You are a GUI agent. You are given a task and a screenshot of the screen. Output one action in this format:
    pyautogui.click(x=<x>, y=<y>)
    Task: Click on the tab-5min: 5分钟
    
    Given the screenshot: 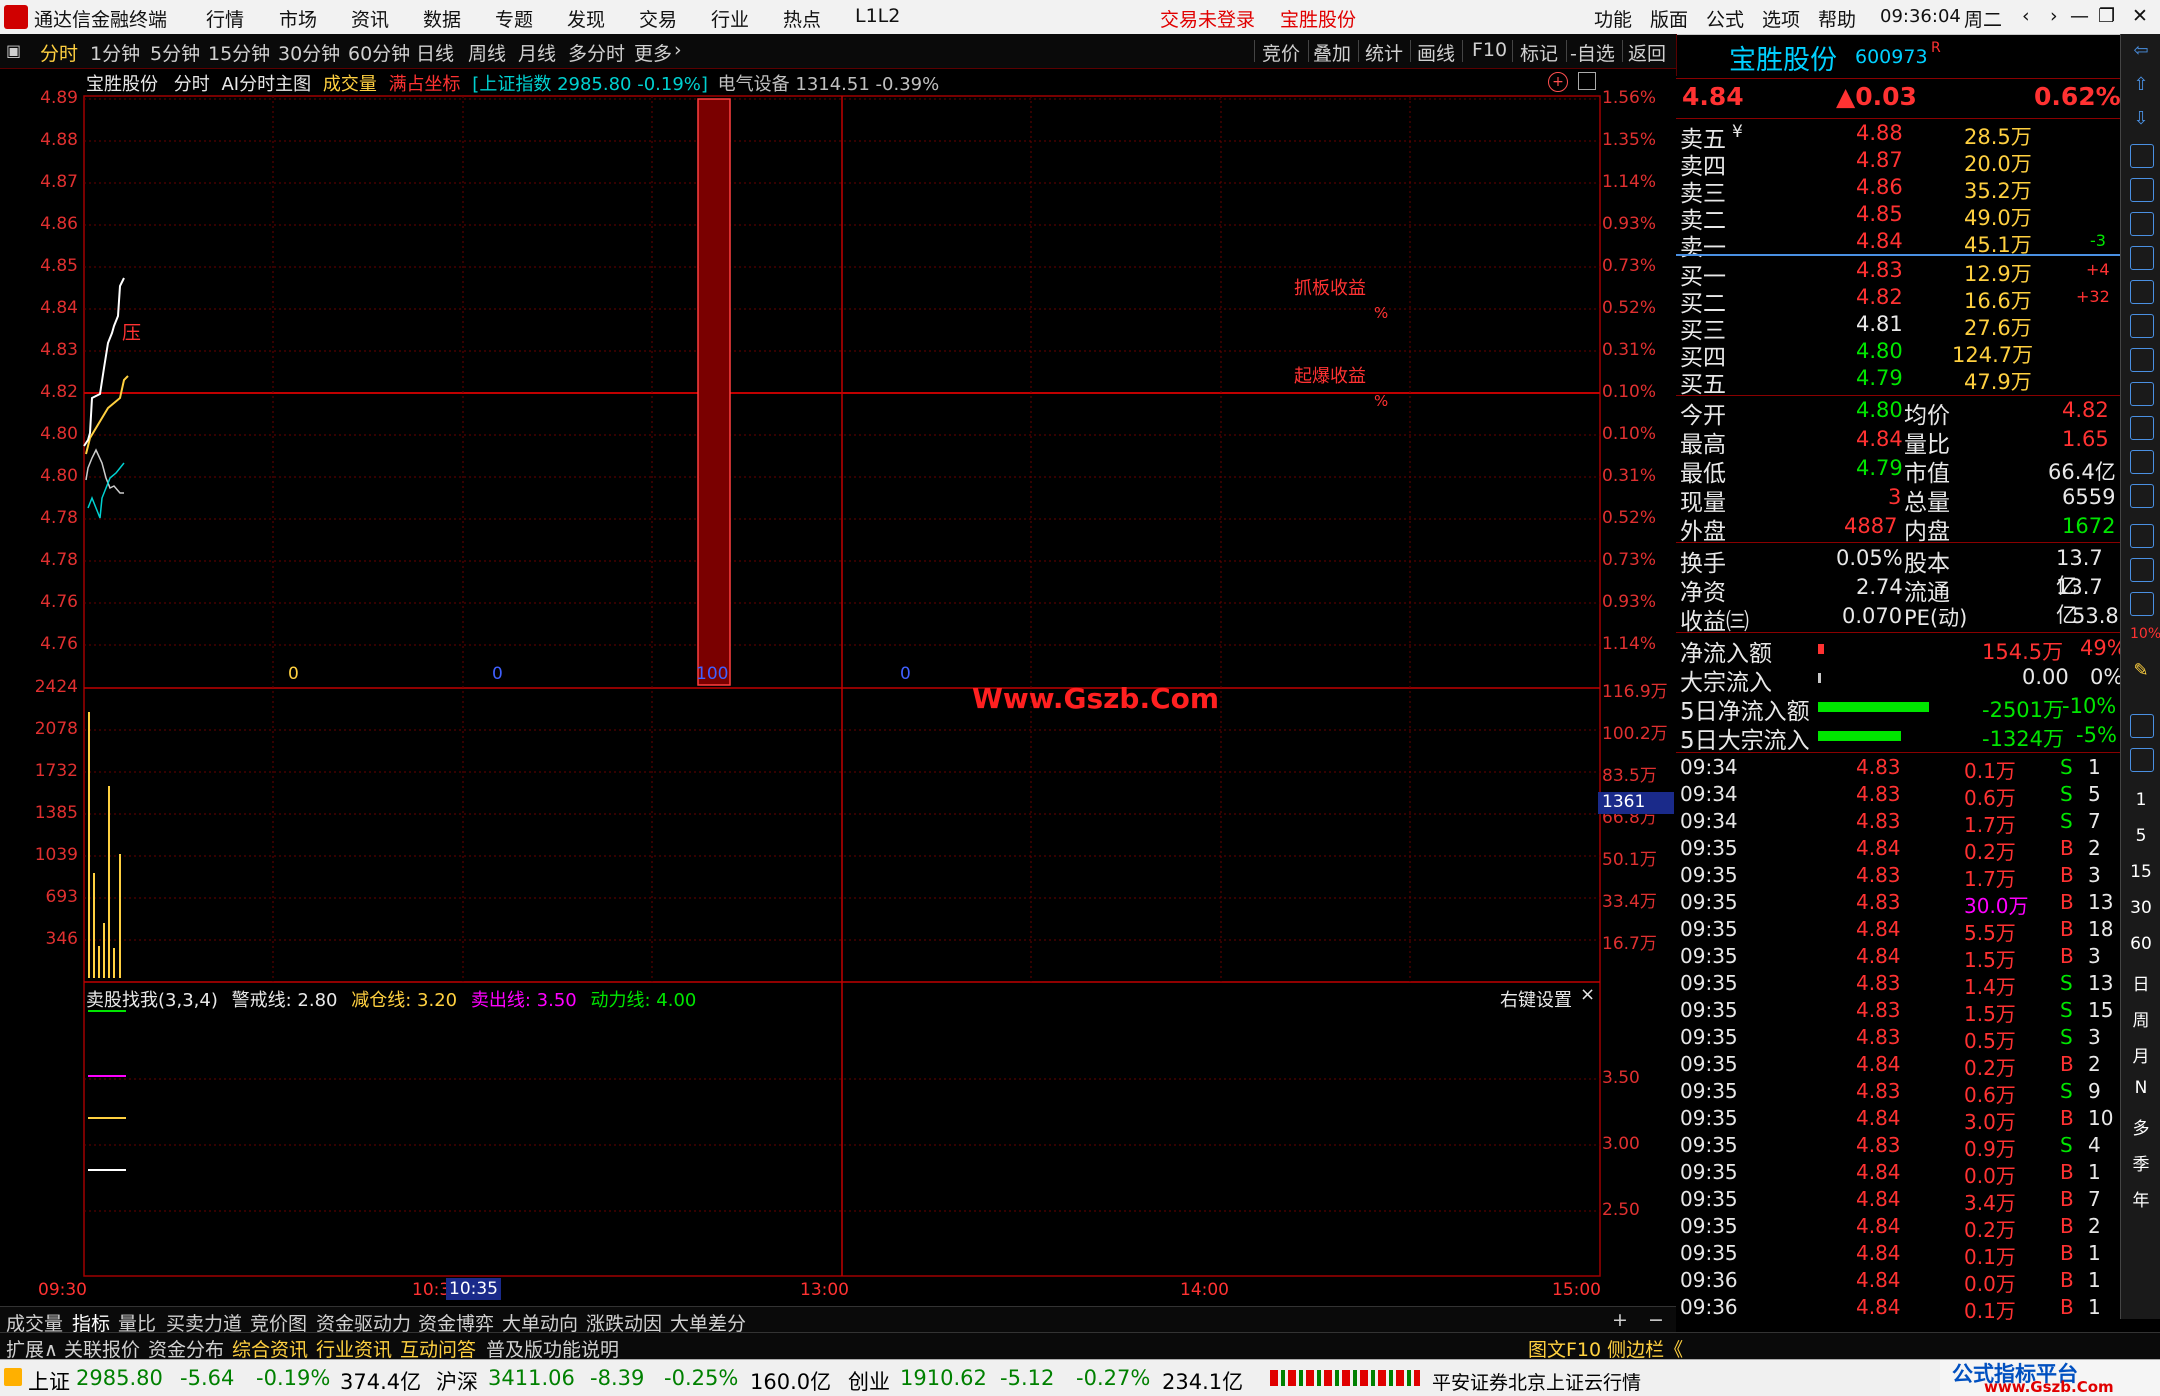 What is the action you would take?
    pyautogui.click(x=175, y=52)
    